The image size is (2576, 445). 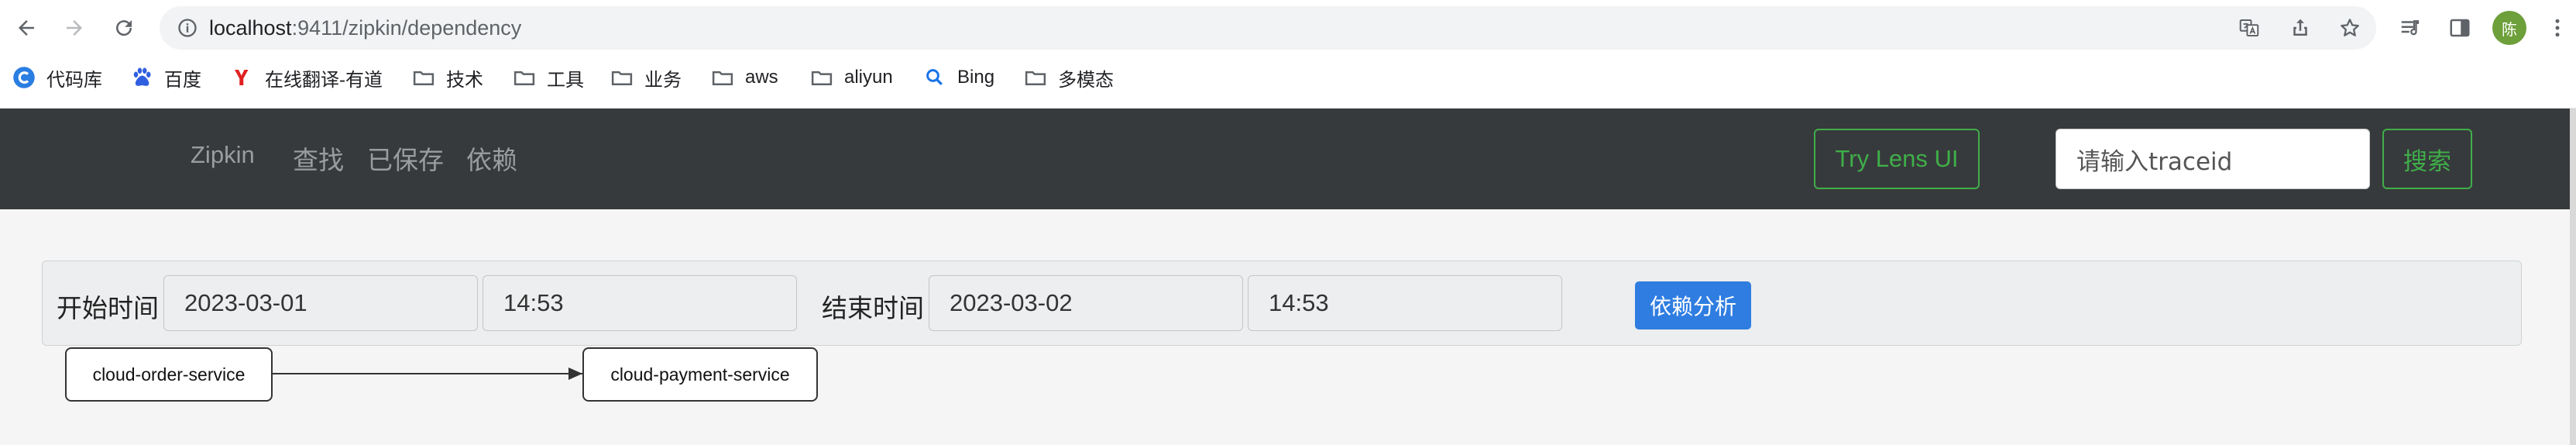 I want to click on bookmark-label: 百度, so click(x=182, y=80).